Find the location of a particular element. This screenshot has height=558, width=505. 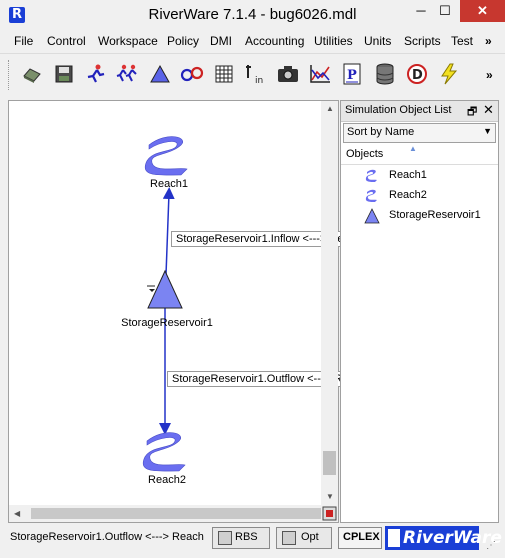

reservoir-icon is located at coordinates (372, 216).